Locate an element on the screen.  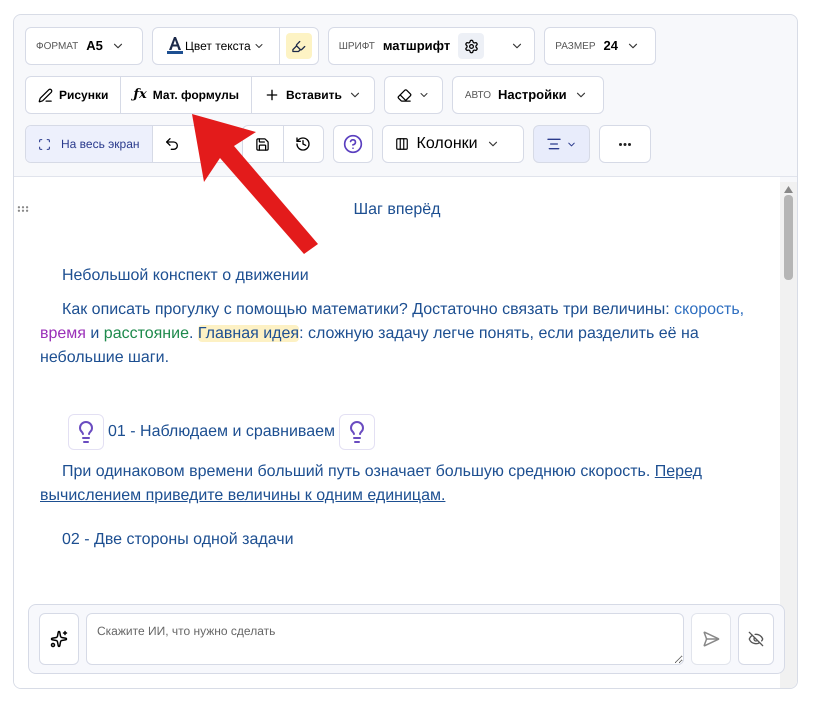
more-icon is located at coordinates (624, 144).